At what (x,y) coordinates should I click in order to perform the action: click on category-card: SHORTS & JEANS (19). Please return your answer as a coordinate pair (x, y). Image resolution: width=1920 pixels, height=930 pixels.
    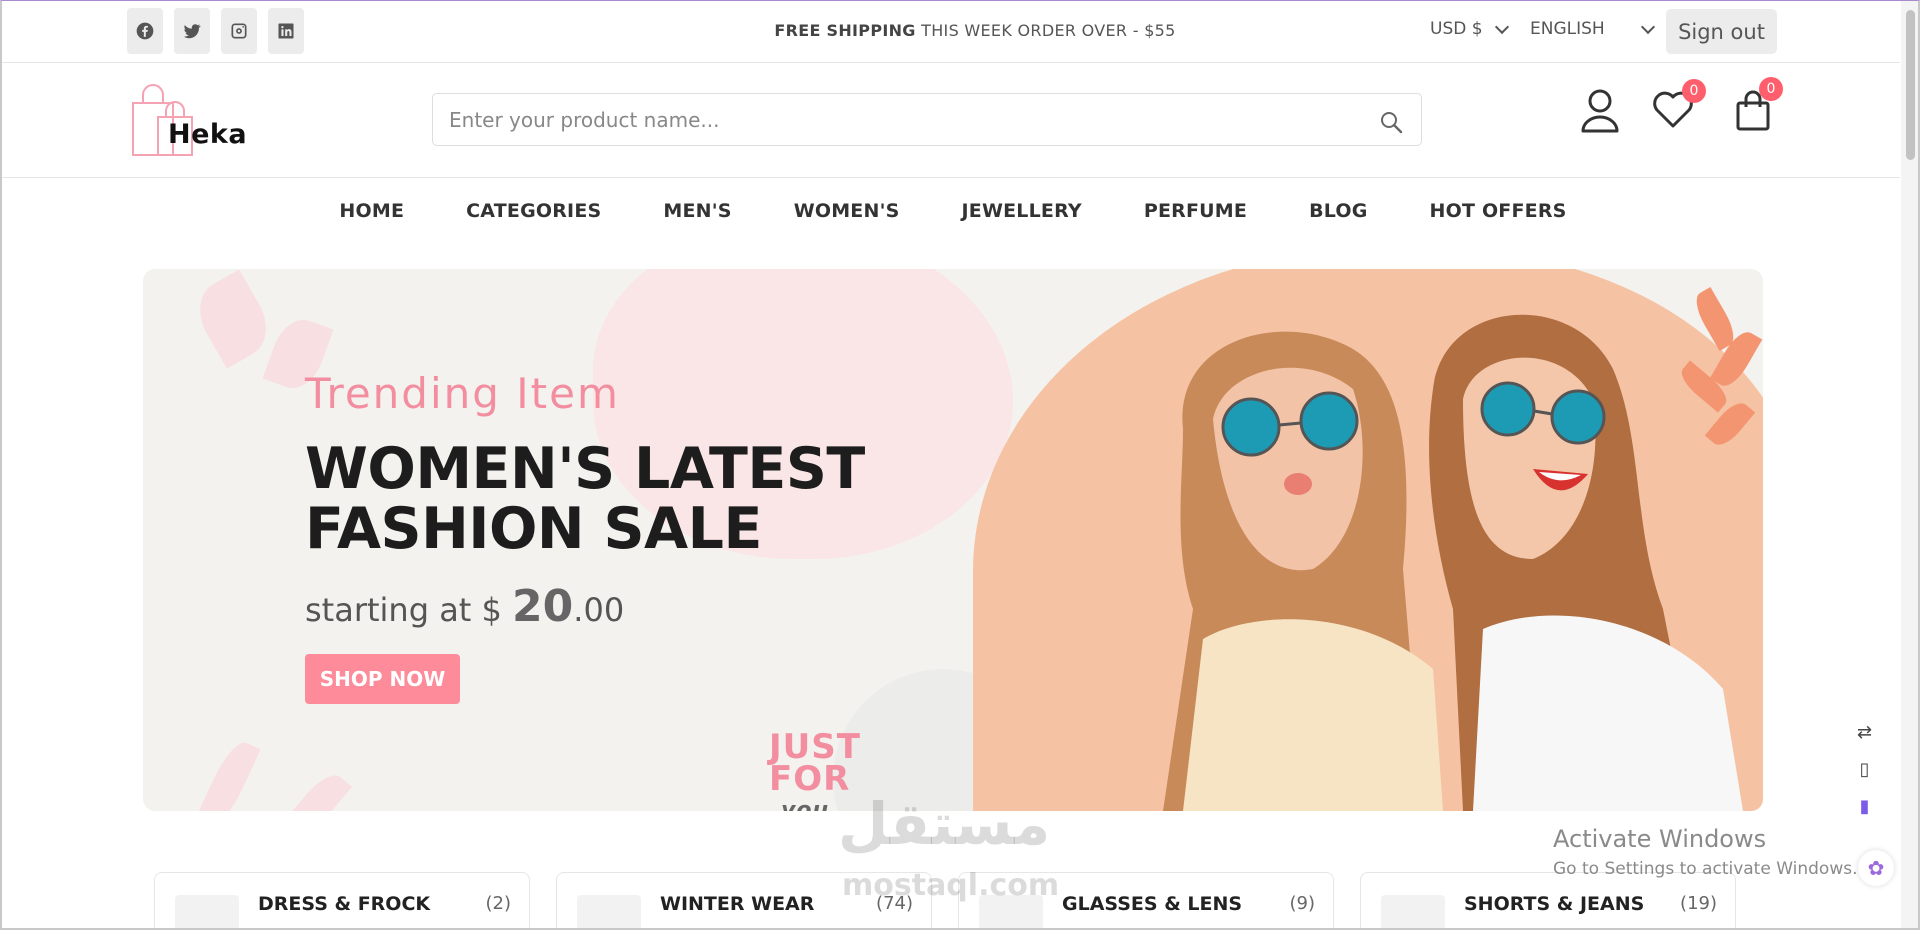
    Looking at the image, I should click on (1548, 901).